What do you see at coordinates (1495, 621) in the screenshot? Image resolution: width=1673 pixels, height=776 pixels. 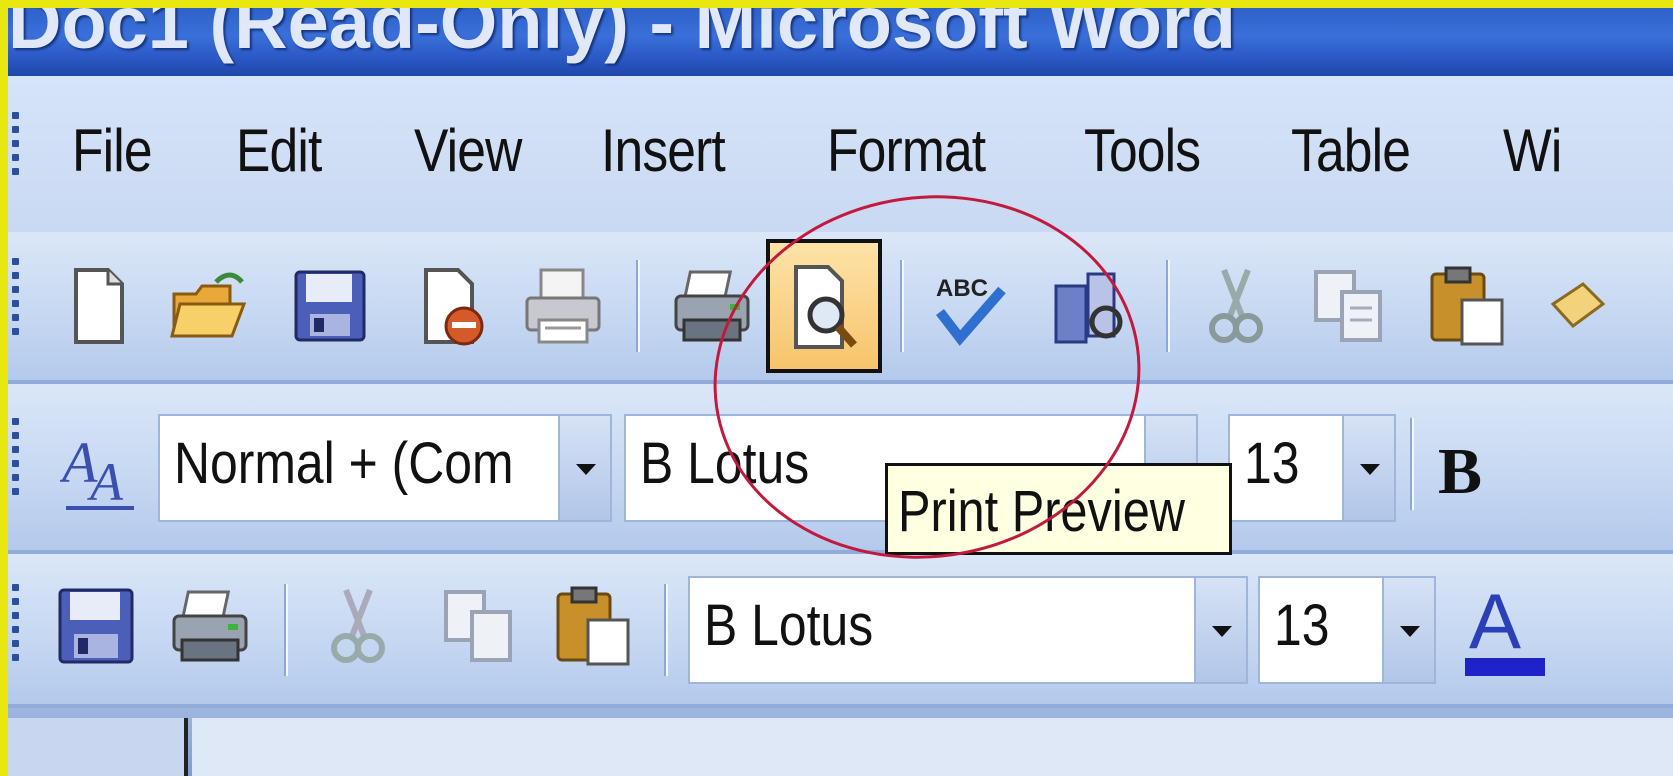 I see `font-color-label: A` at bounding box center [1495, 621].